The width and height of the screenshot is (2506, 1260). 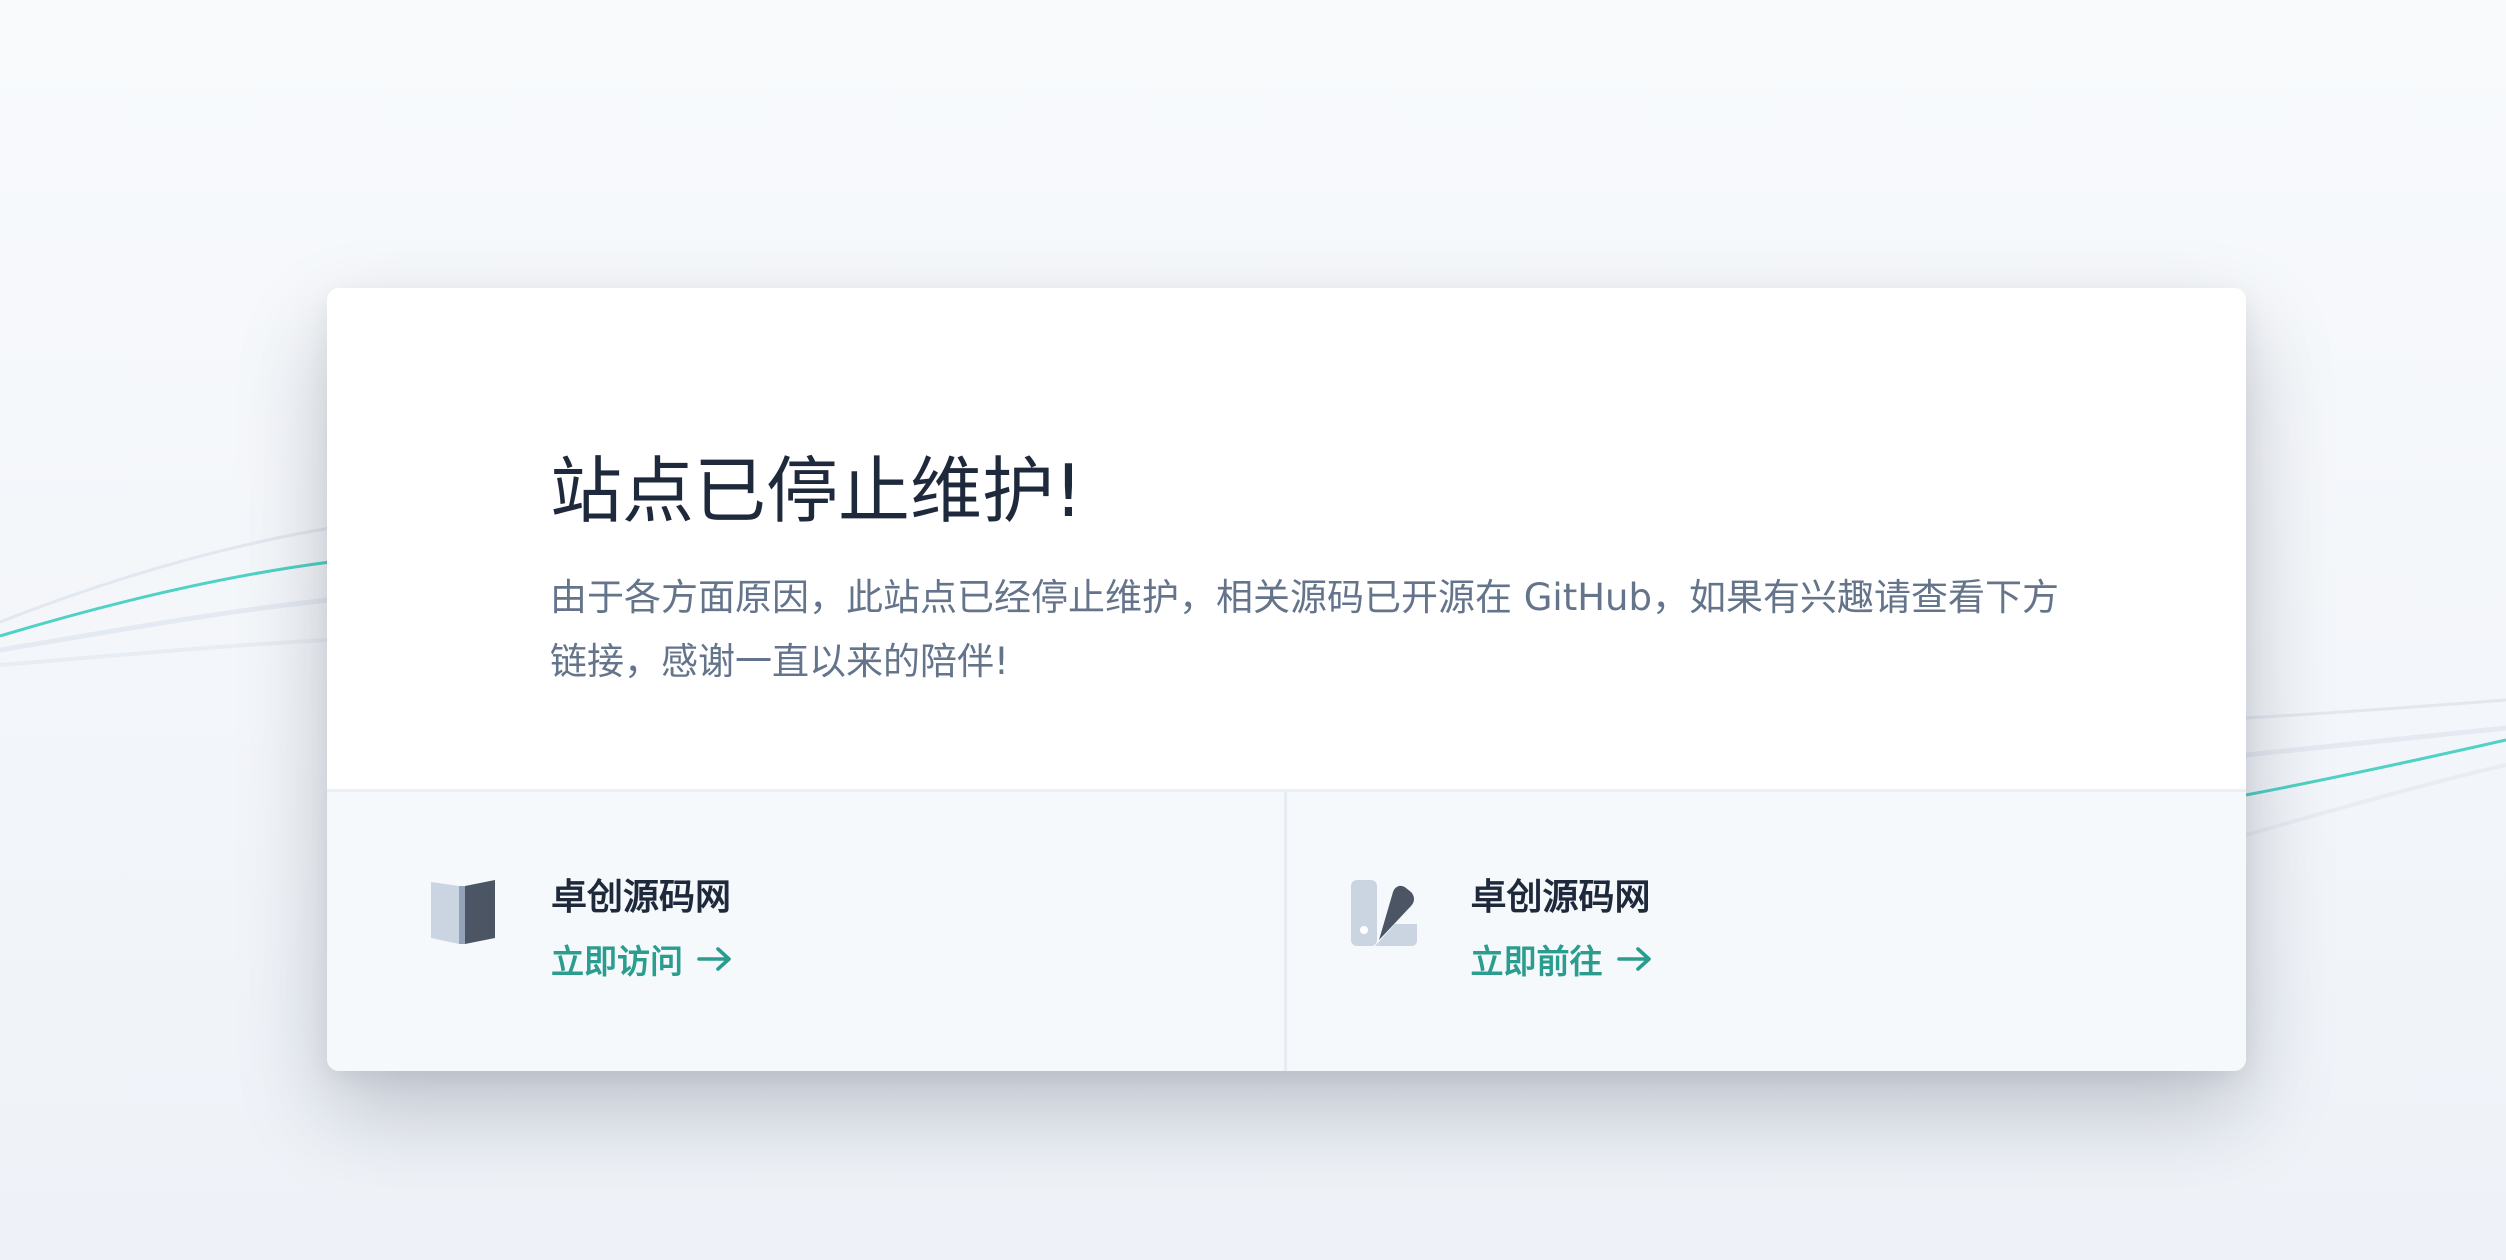 What do you see at coordinates (2375, 741) in the screenshot?
I see `wave-line-right-soft` at bounding box center [2375, 741].